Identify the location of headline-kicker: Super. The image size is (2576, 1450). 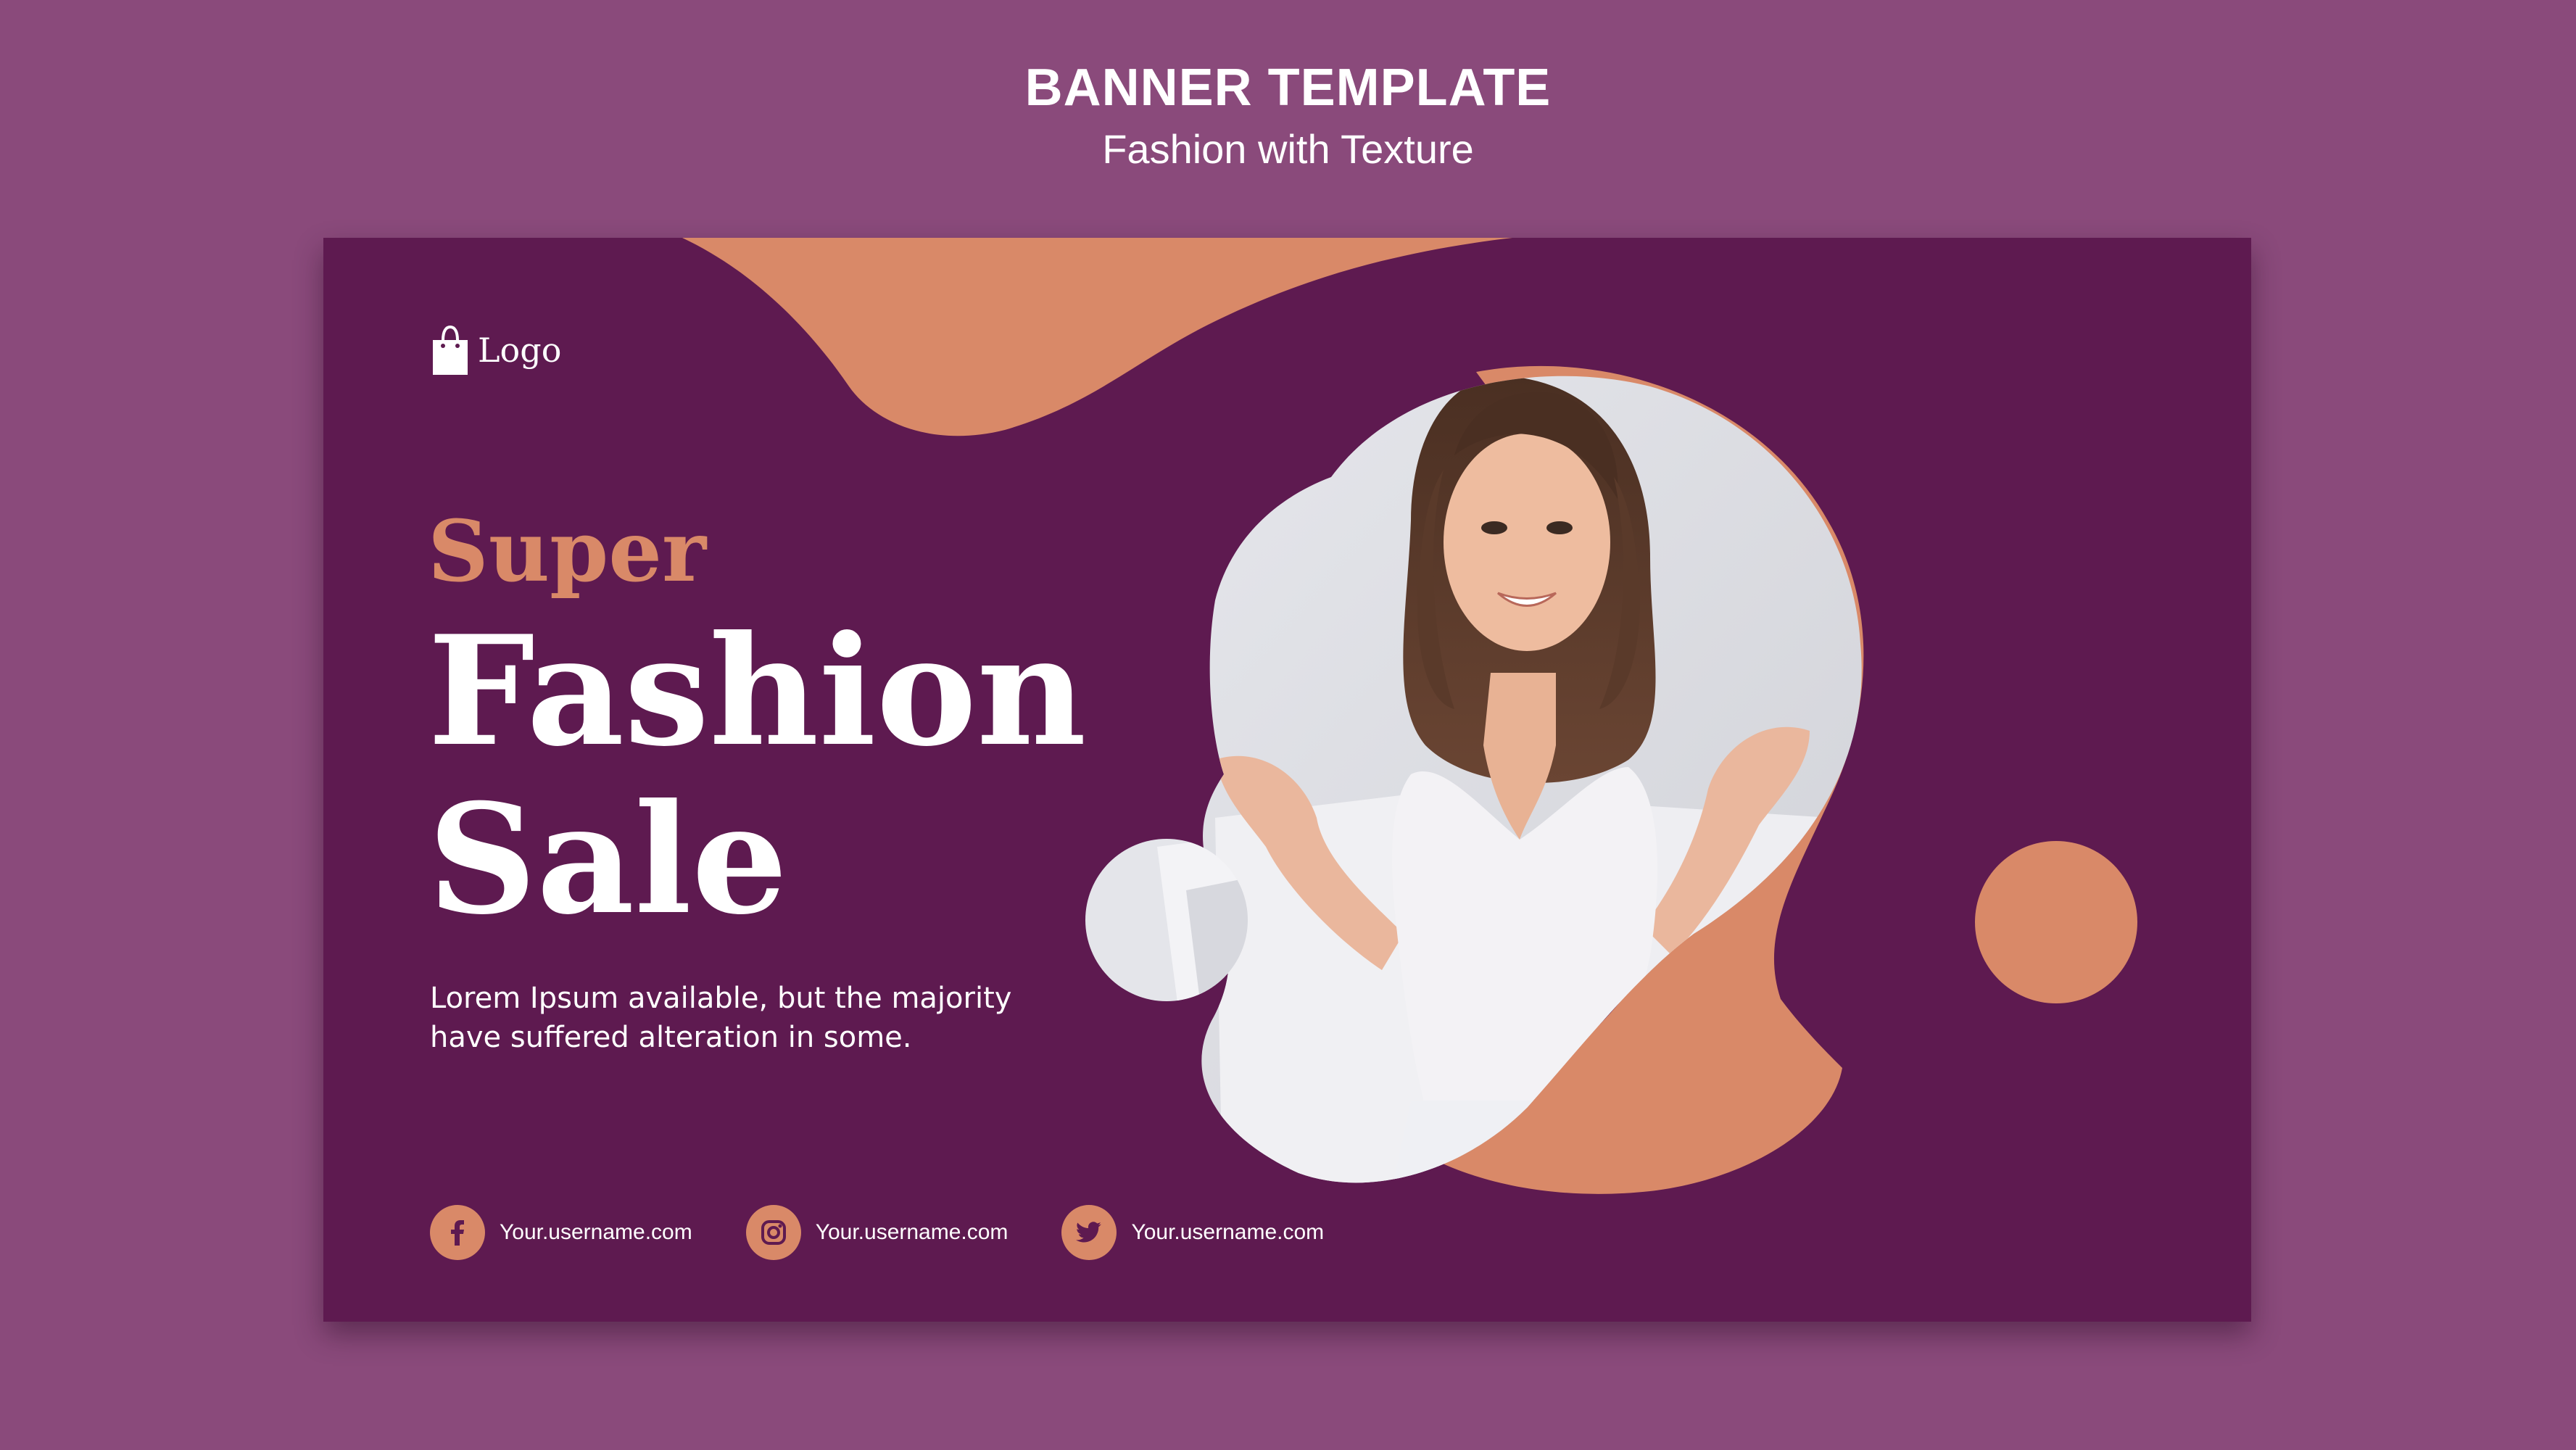
(568, 551).